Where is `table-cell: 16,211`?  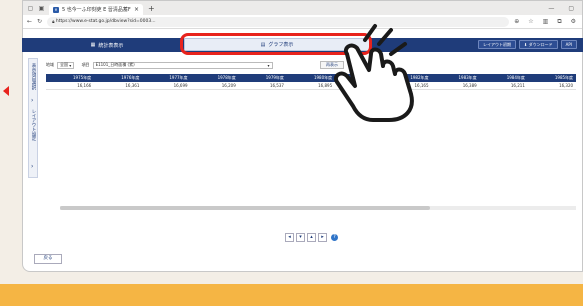
table-cell: 16,211 is located at coordinates (517, 85).